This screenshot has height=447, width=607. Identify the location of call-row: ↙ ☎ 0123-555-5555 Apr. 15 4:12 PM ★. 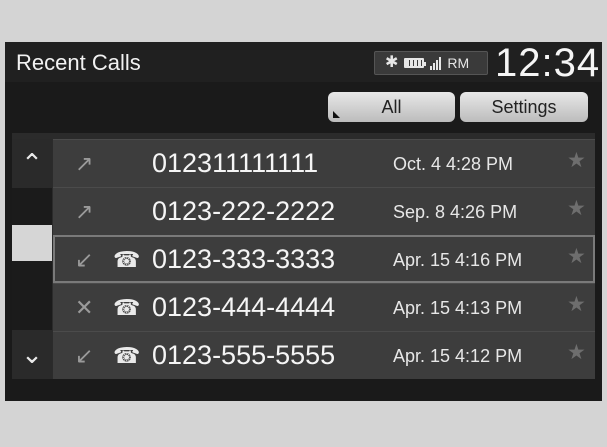
(324, 355).